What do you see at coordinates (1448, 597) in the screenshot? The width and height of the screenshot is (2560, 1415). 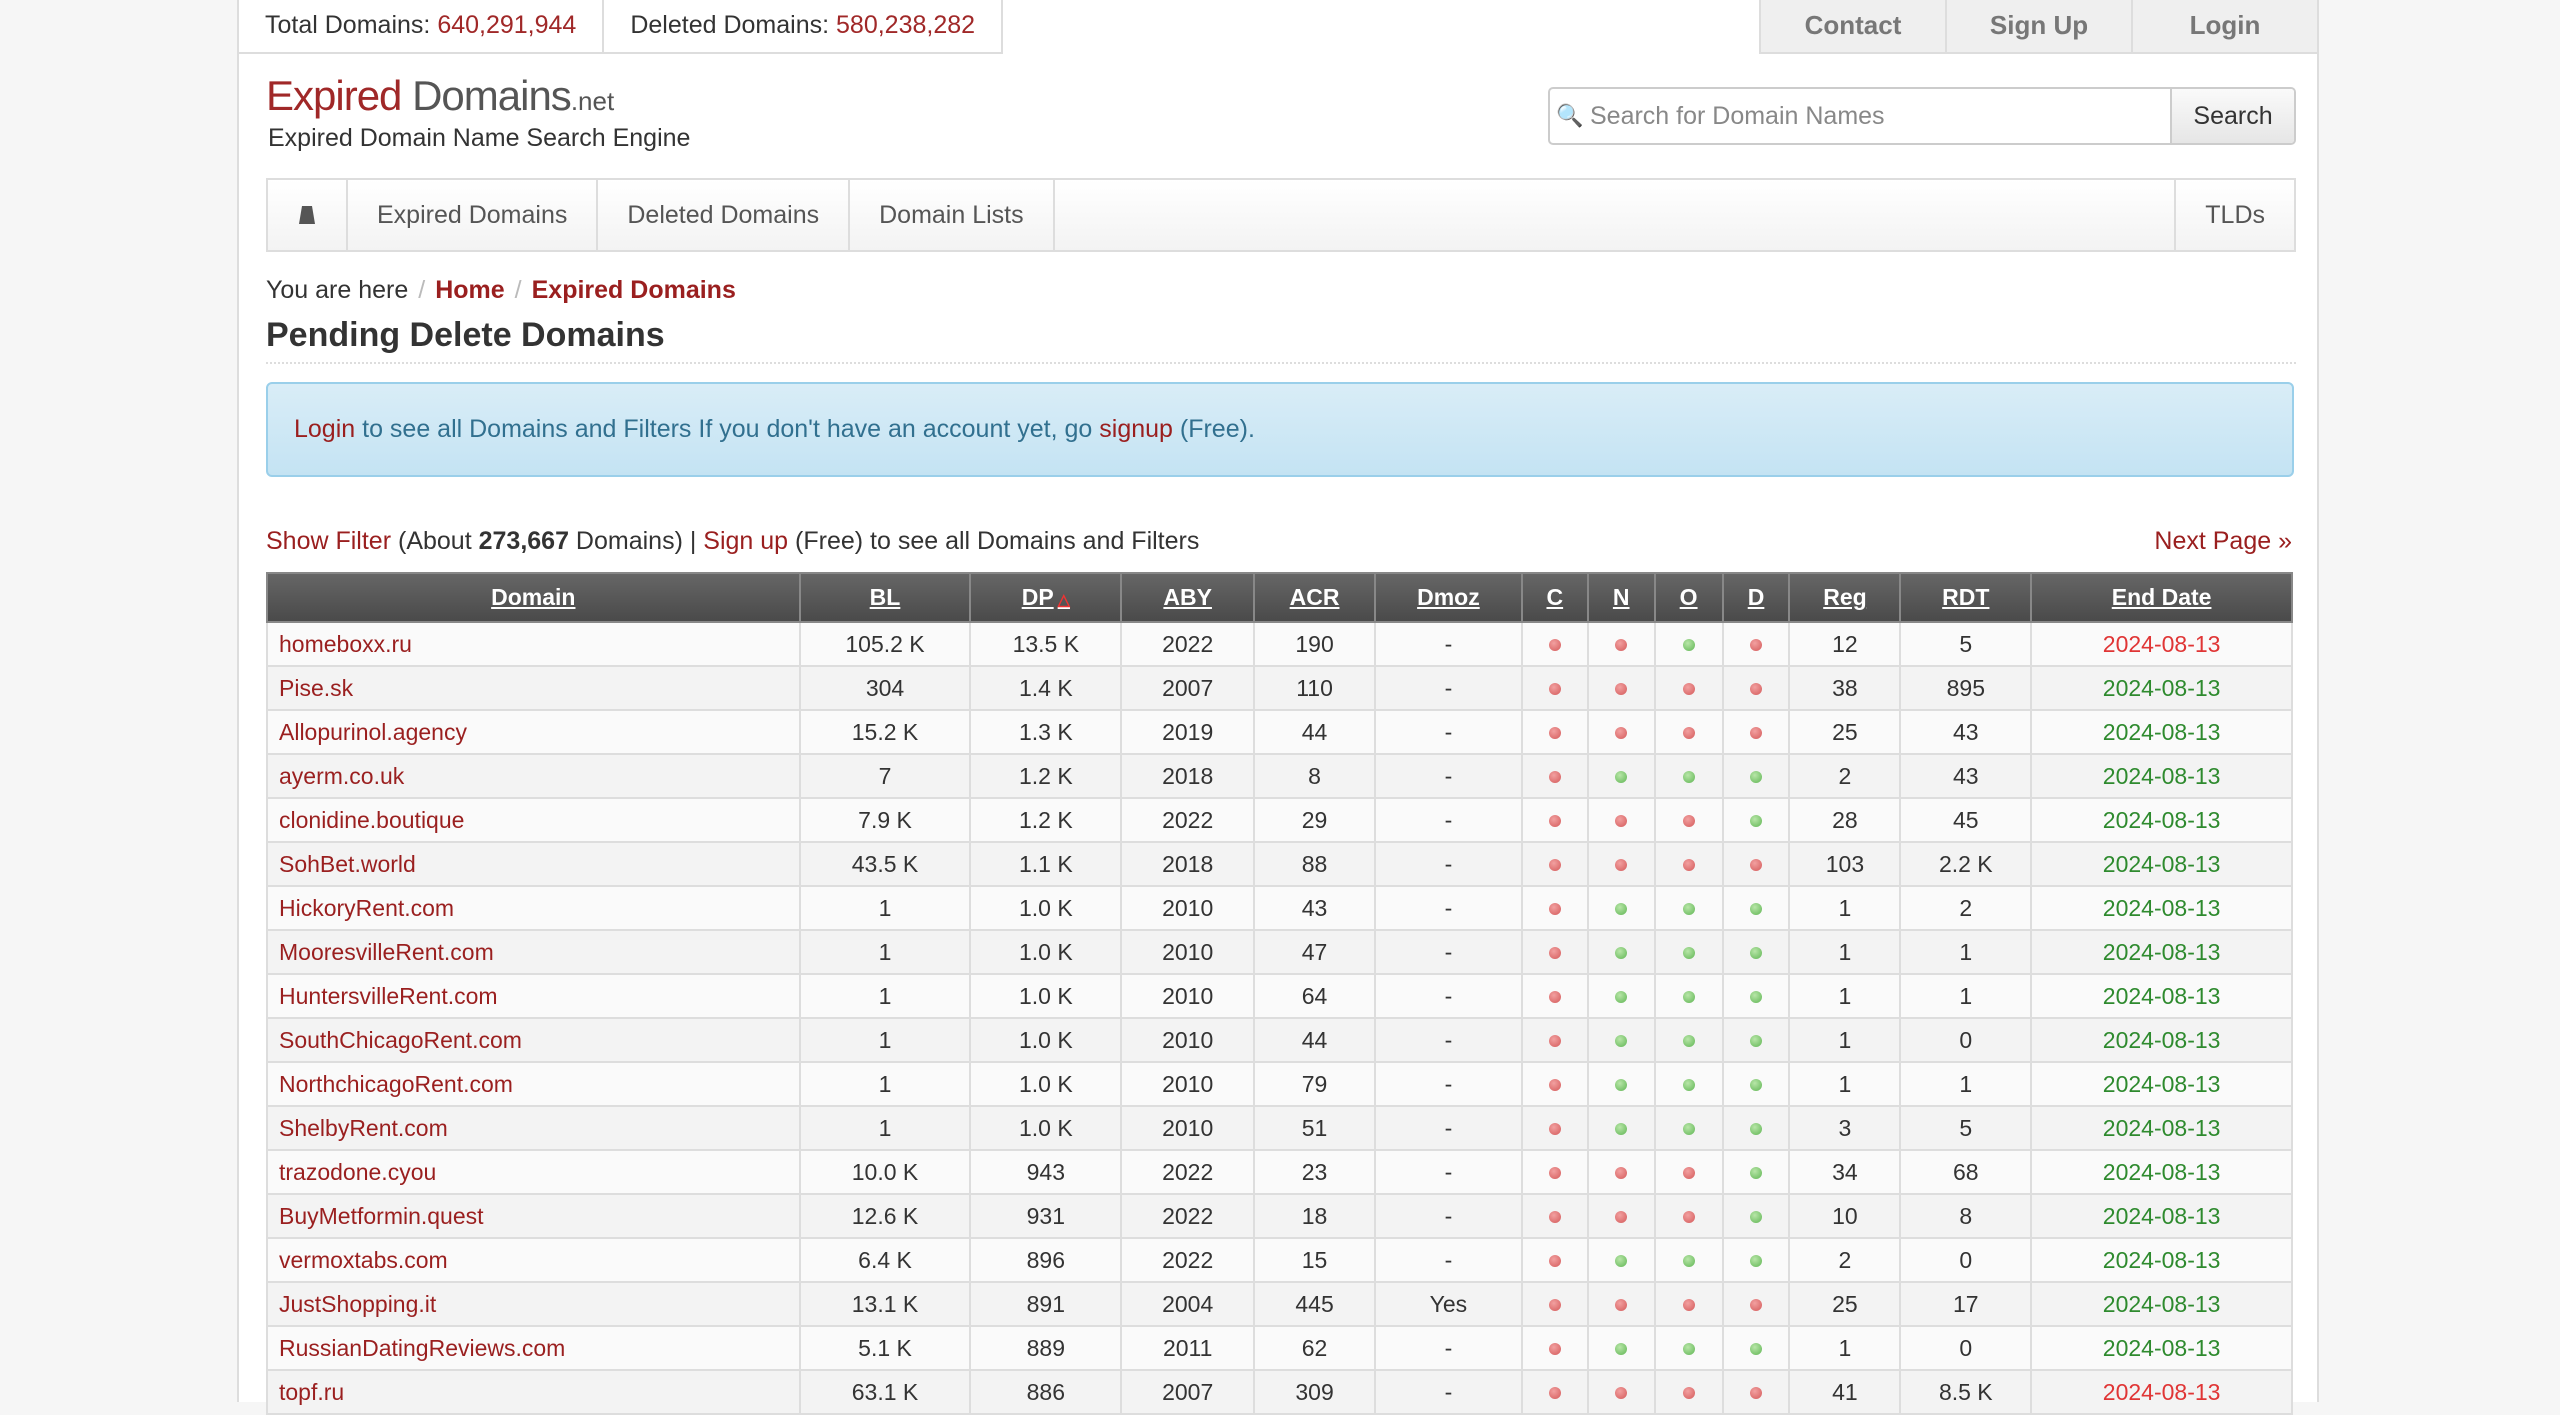 I see `column-header-dmoz: Dmoz` at bounding box center [1448, 597].